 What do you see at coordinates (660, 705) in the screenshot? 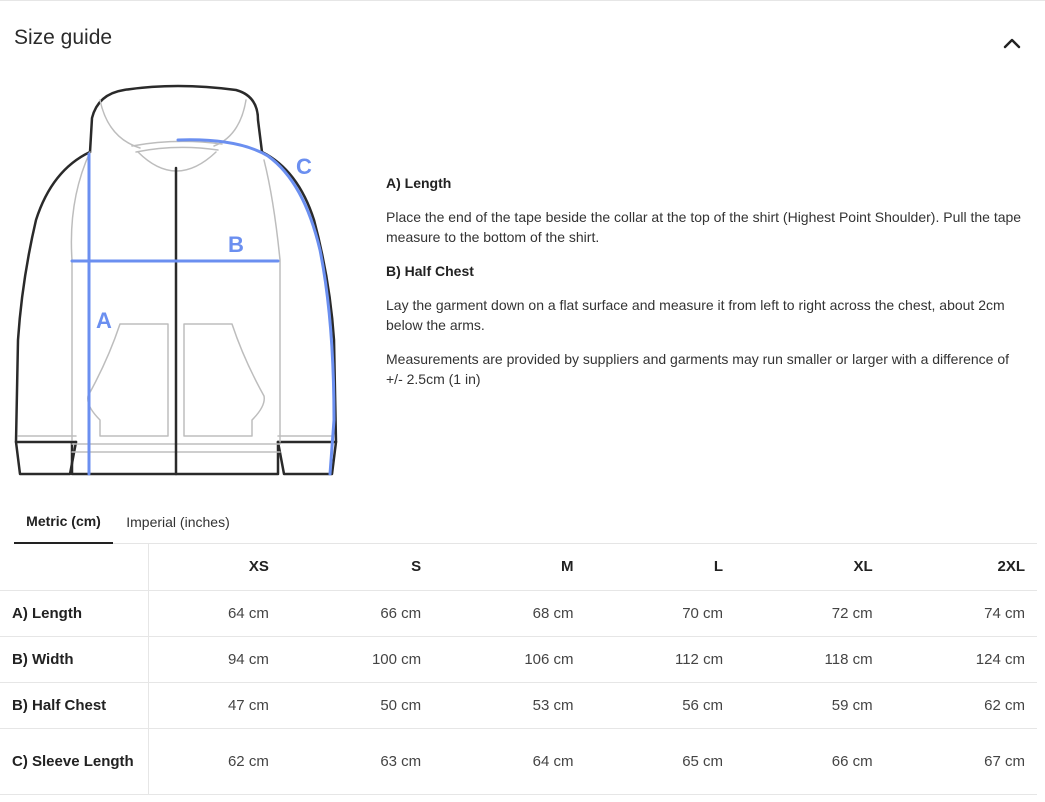
I see `table-cell: 56 cm` at bounding box center [660, 705].